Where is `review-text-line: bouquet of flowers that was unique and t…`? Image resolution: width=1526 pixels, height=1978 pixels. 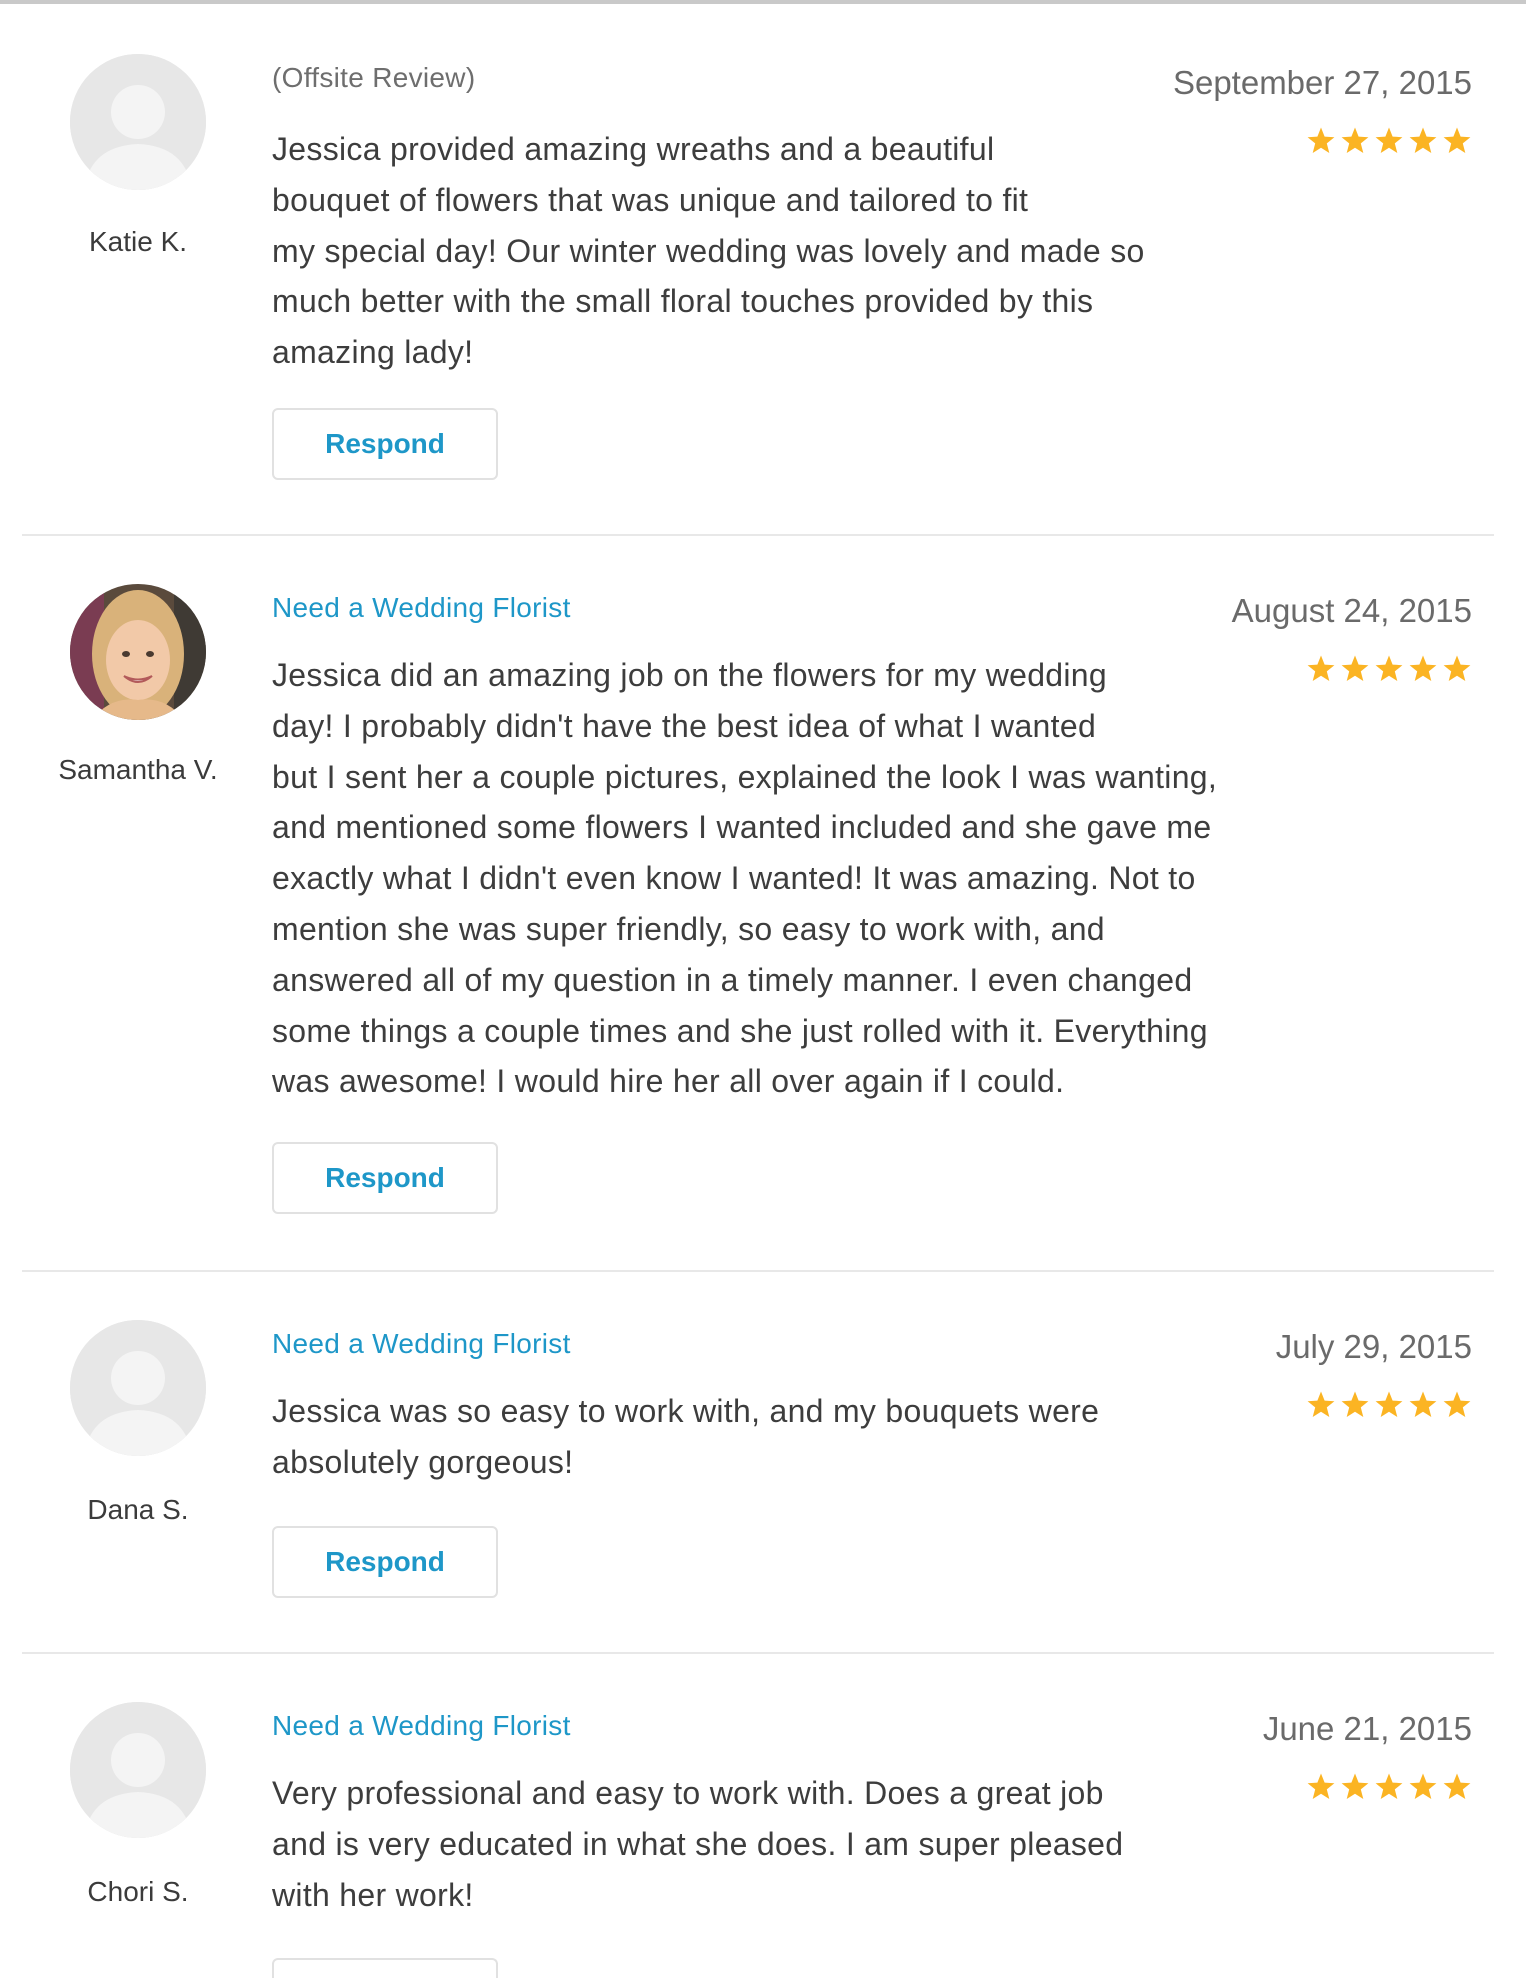 review-text-line: bouquet of flowers that was unique and t… is located at coordinates (650, 199).